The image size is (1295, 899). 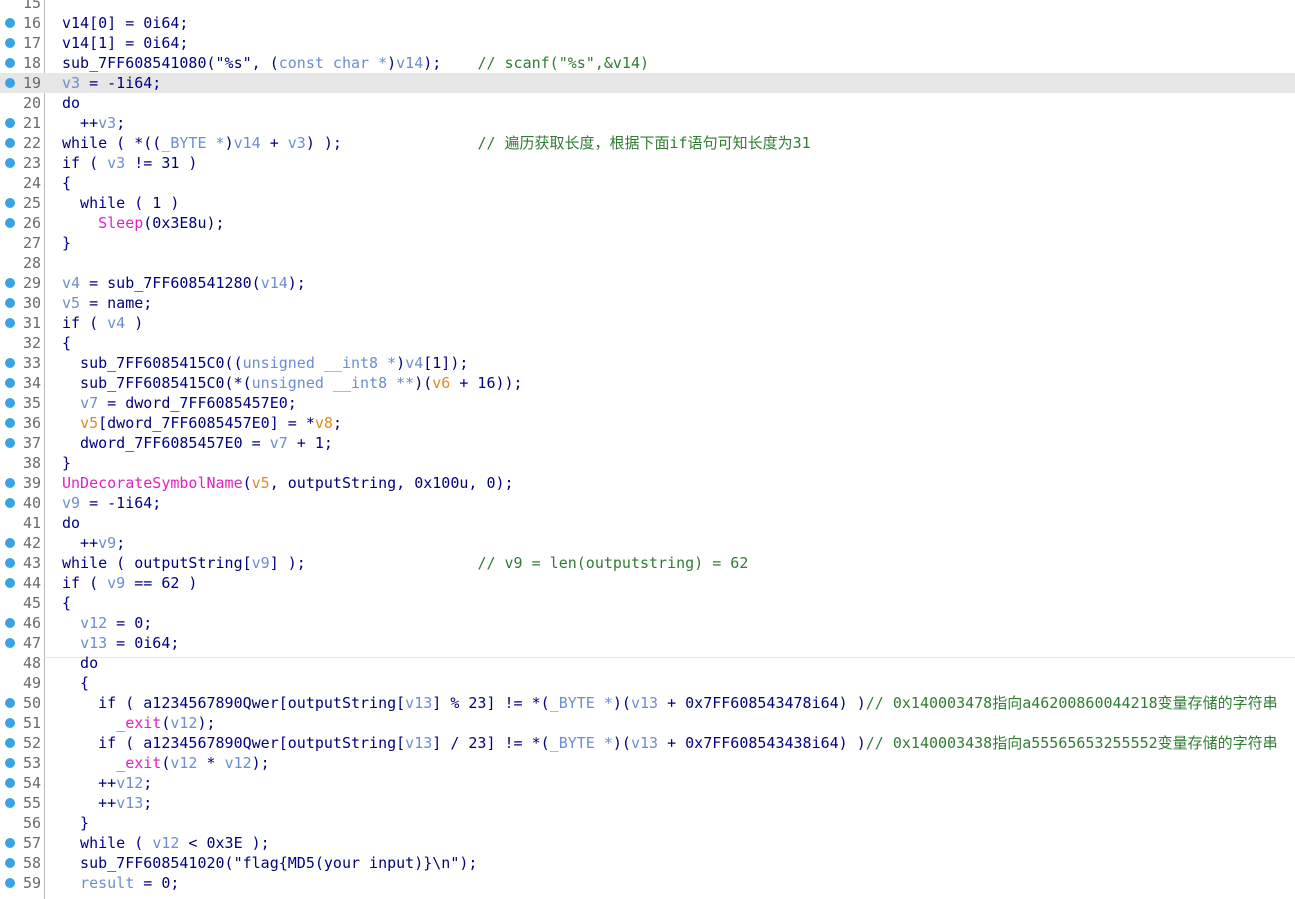 I want to click on code-line: 42 ++v9;, so click(x=647, y=543).